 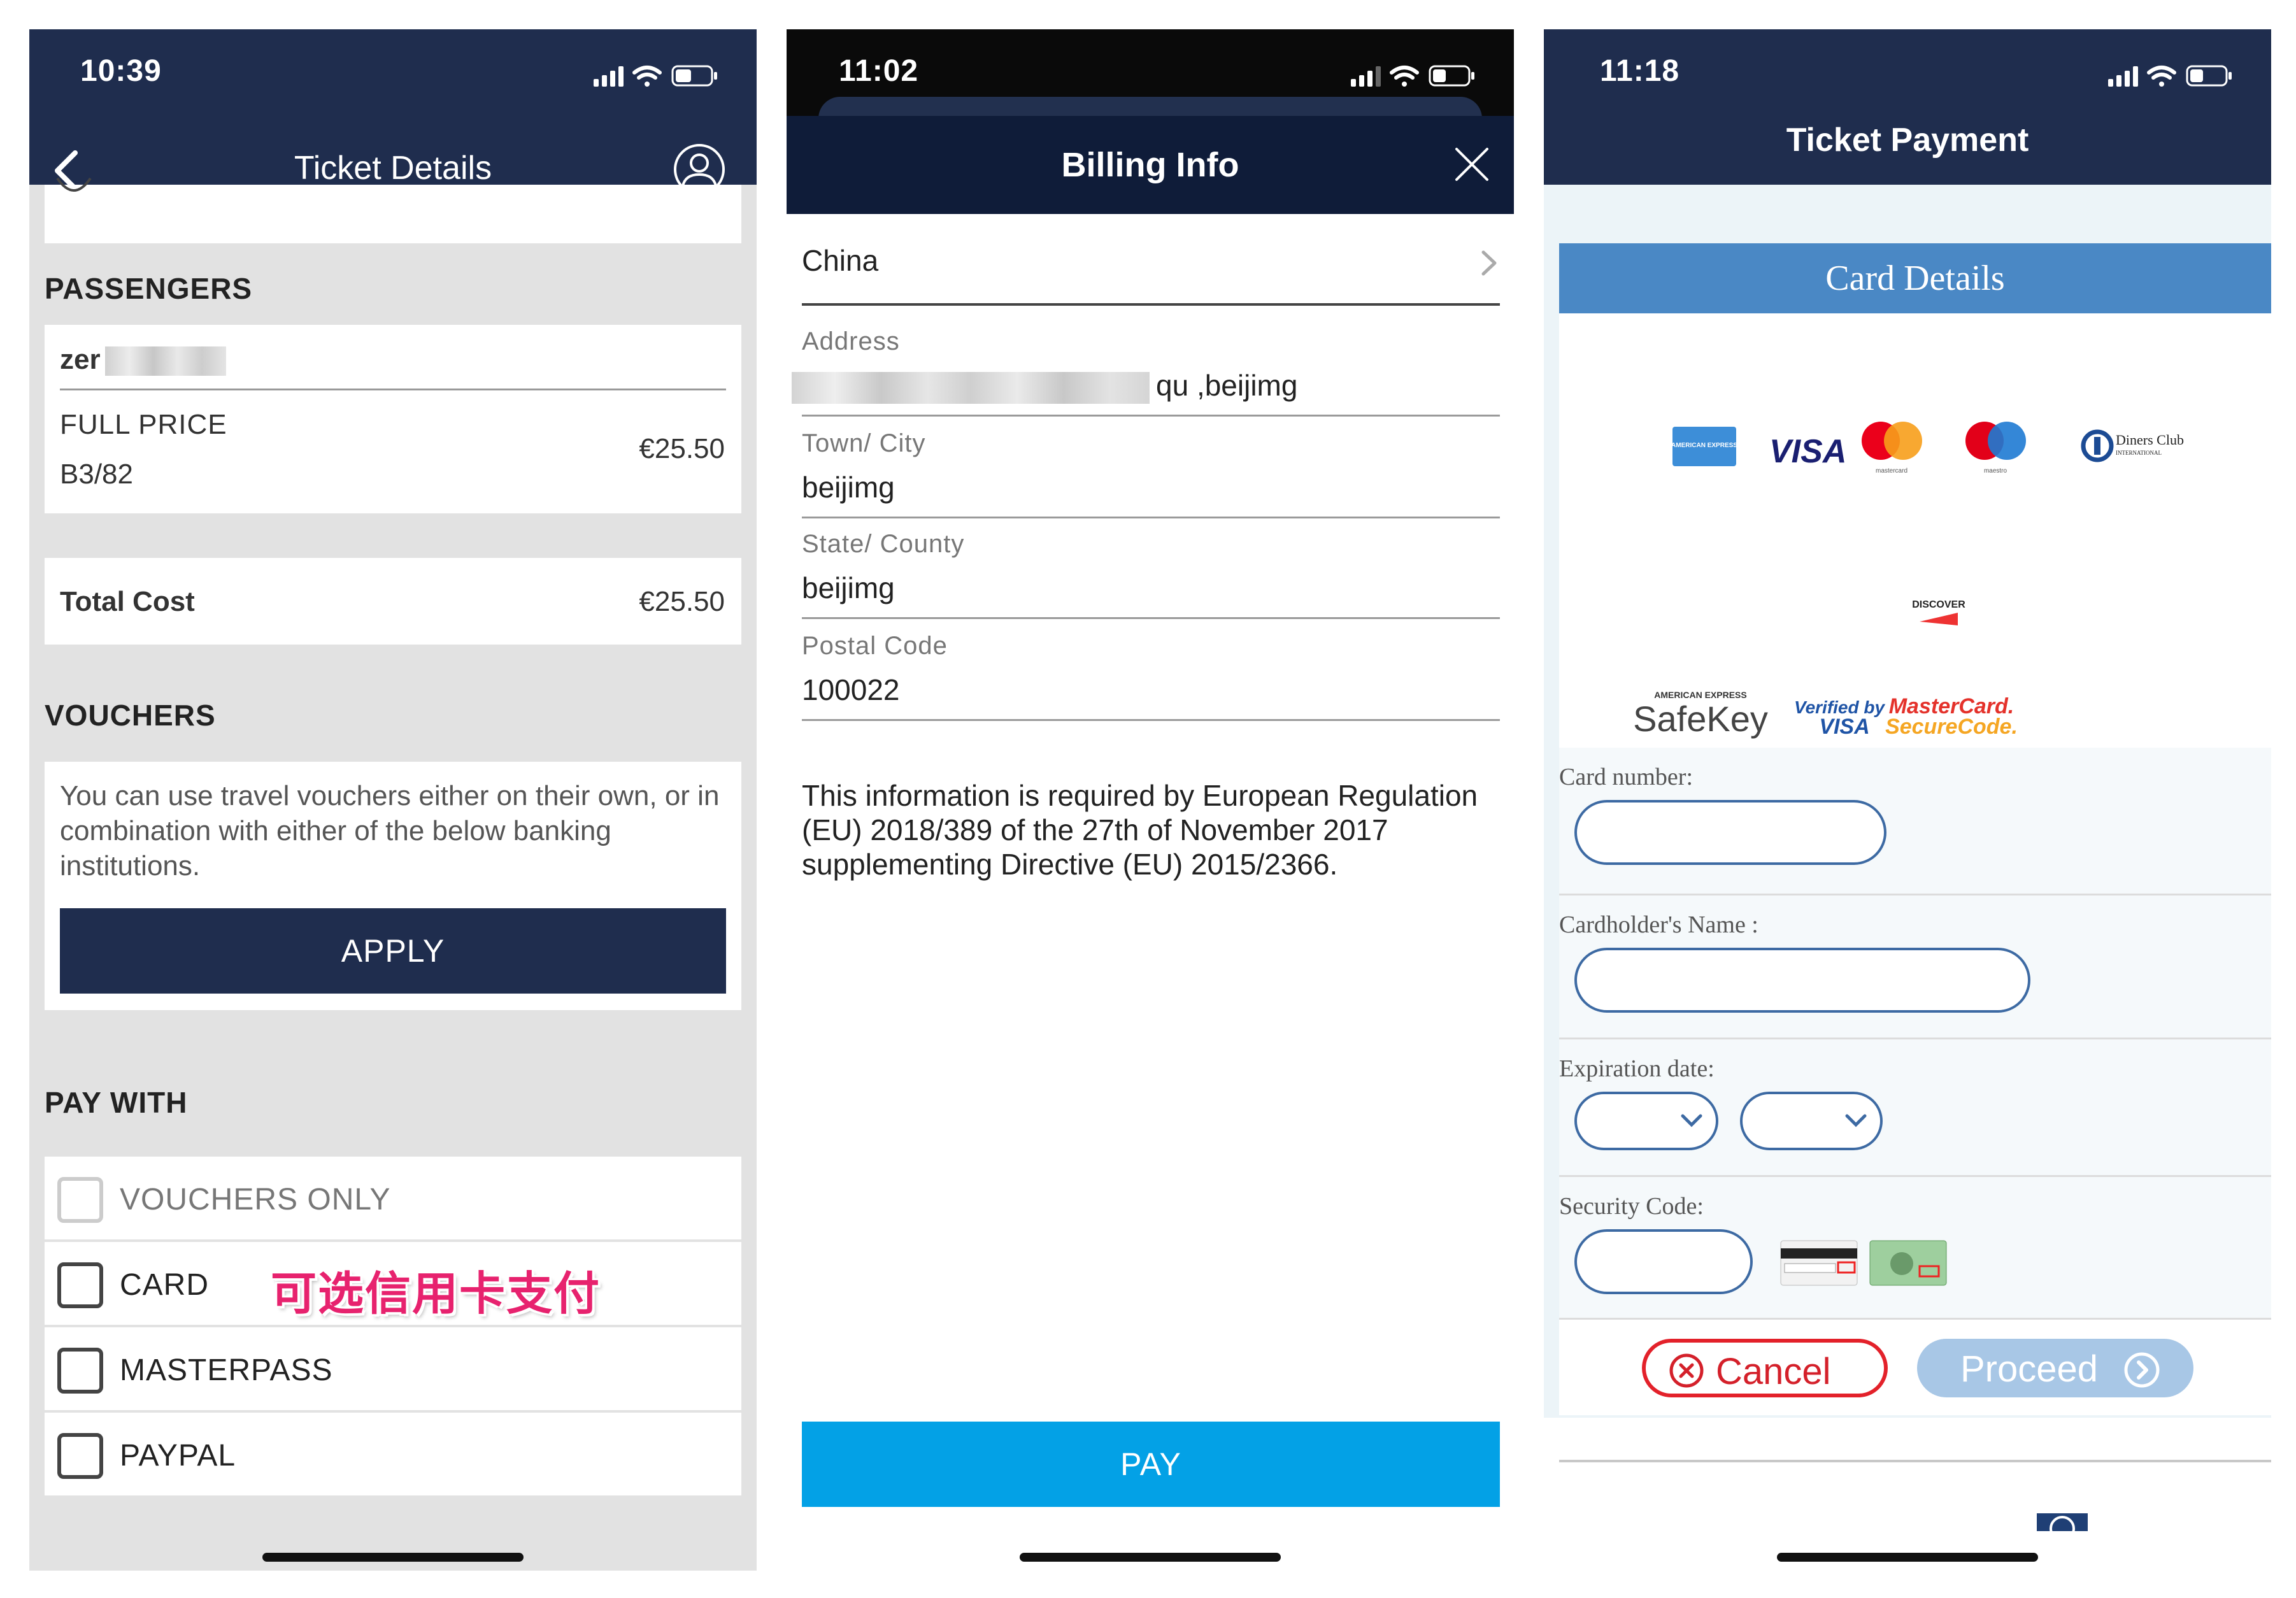 What do you see at coordinates (1151, 1464) in the screenshot?
I see `pay-button: PAY` at bounding box center [1151, 1464].